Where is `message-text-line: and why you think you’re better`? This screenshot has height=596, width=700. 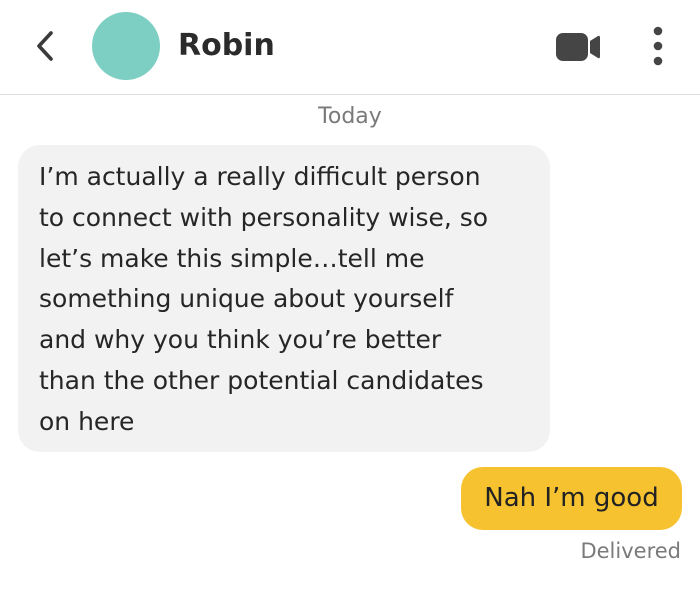
message-text-line: and why you think you’re better is located at coordinates (240, 340).